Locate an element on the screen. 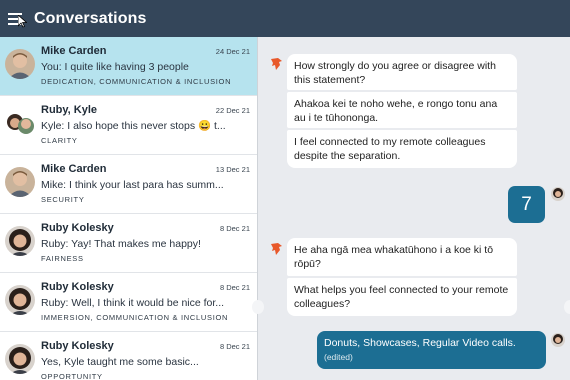  conversation-tags: SECURITY is located at coordinates (63, 199).